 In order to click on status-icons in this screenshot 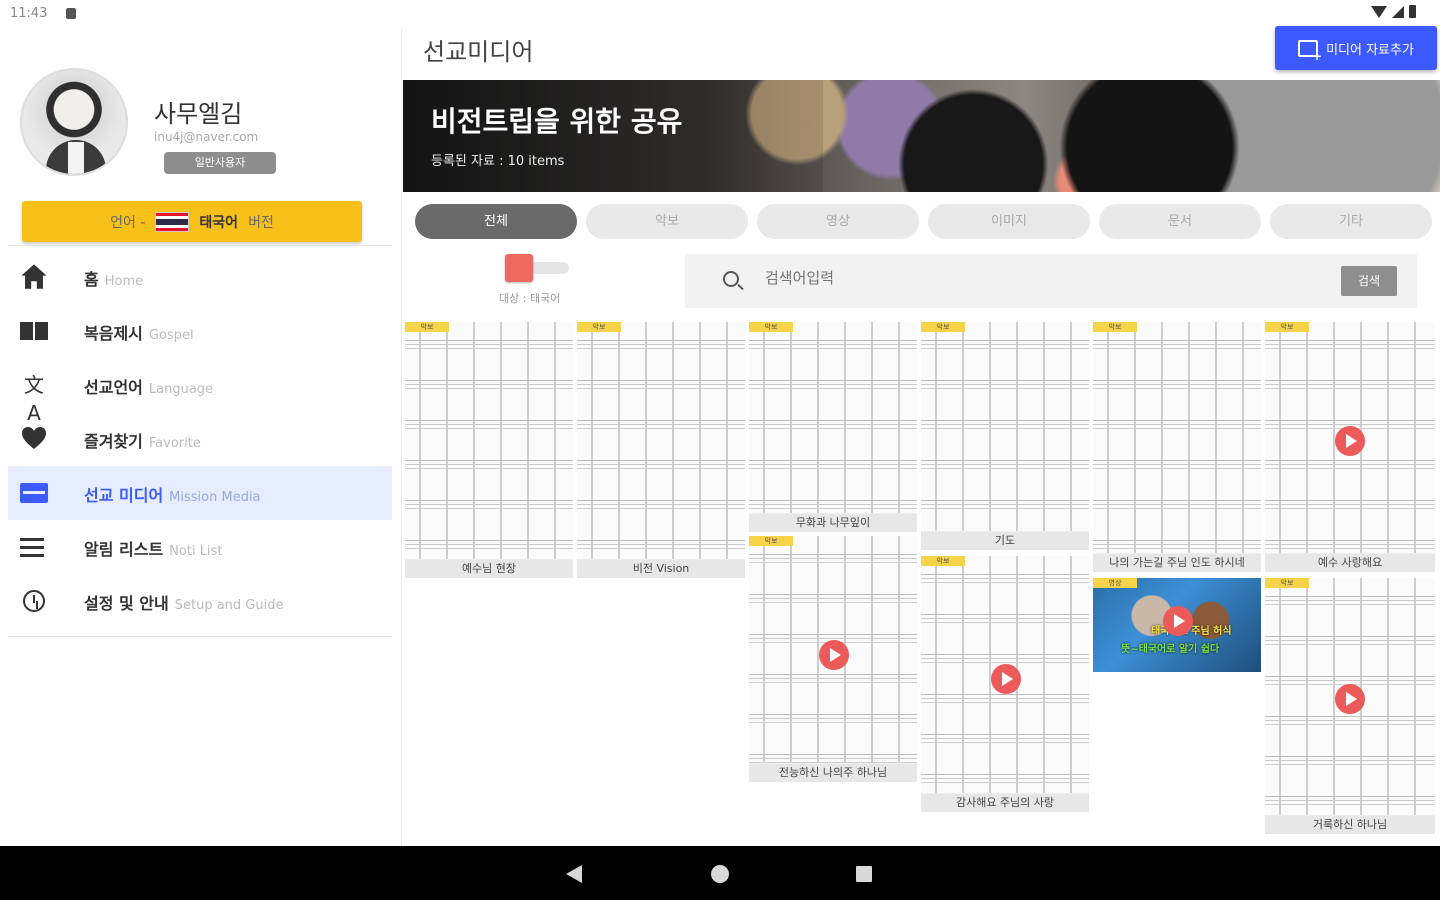, I will do `click(1393, 11)`.